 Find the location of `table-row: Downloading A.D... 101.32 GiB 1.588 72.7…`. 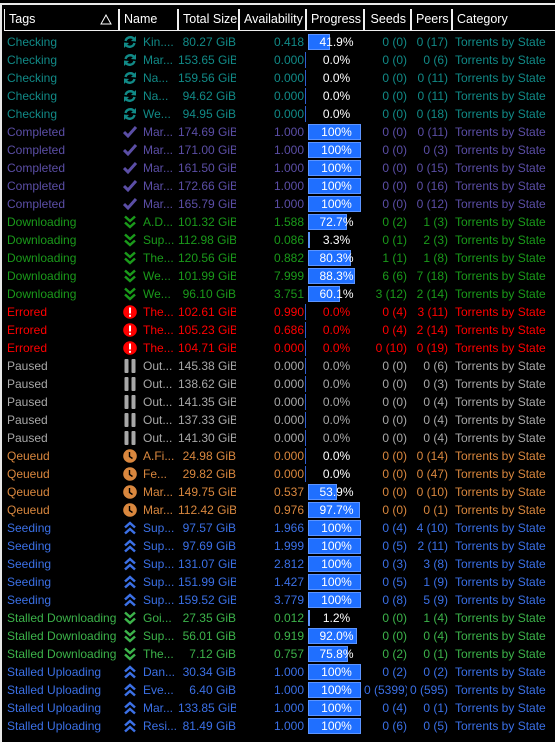

table-row: Downloading A.D... 101.32 GiB 1.588 72.7… is located at coordinates (278, 222).